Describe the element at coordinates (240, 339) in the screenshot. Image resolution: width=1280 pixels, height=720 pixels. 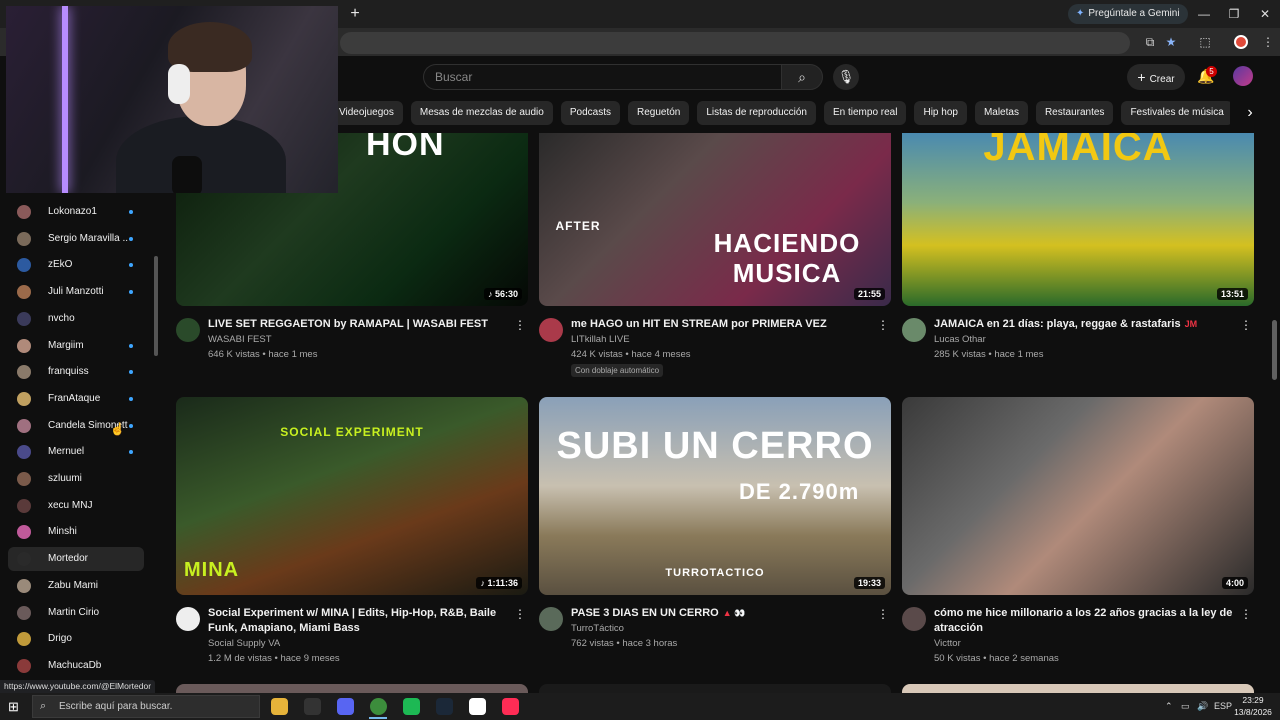
I see `channel-name-link: WASABI FEST` at that location.